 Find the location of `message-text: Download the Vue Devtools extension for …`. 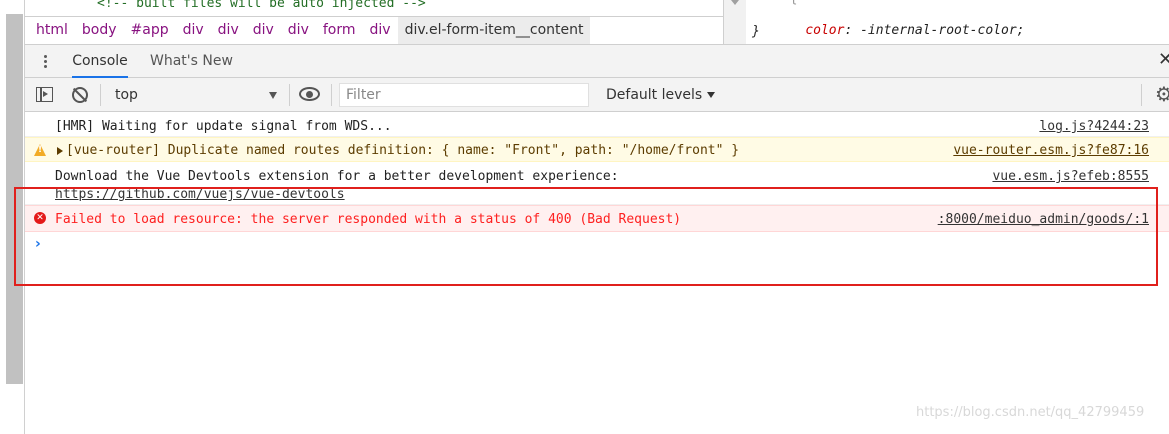

message-text: Download the Vue Devtools extension for … is located at coordinates (337, 176).